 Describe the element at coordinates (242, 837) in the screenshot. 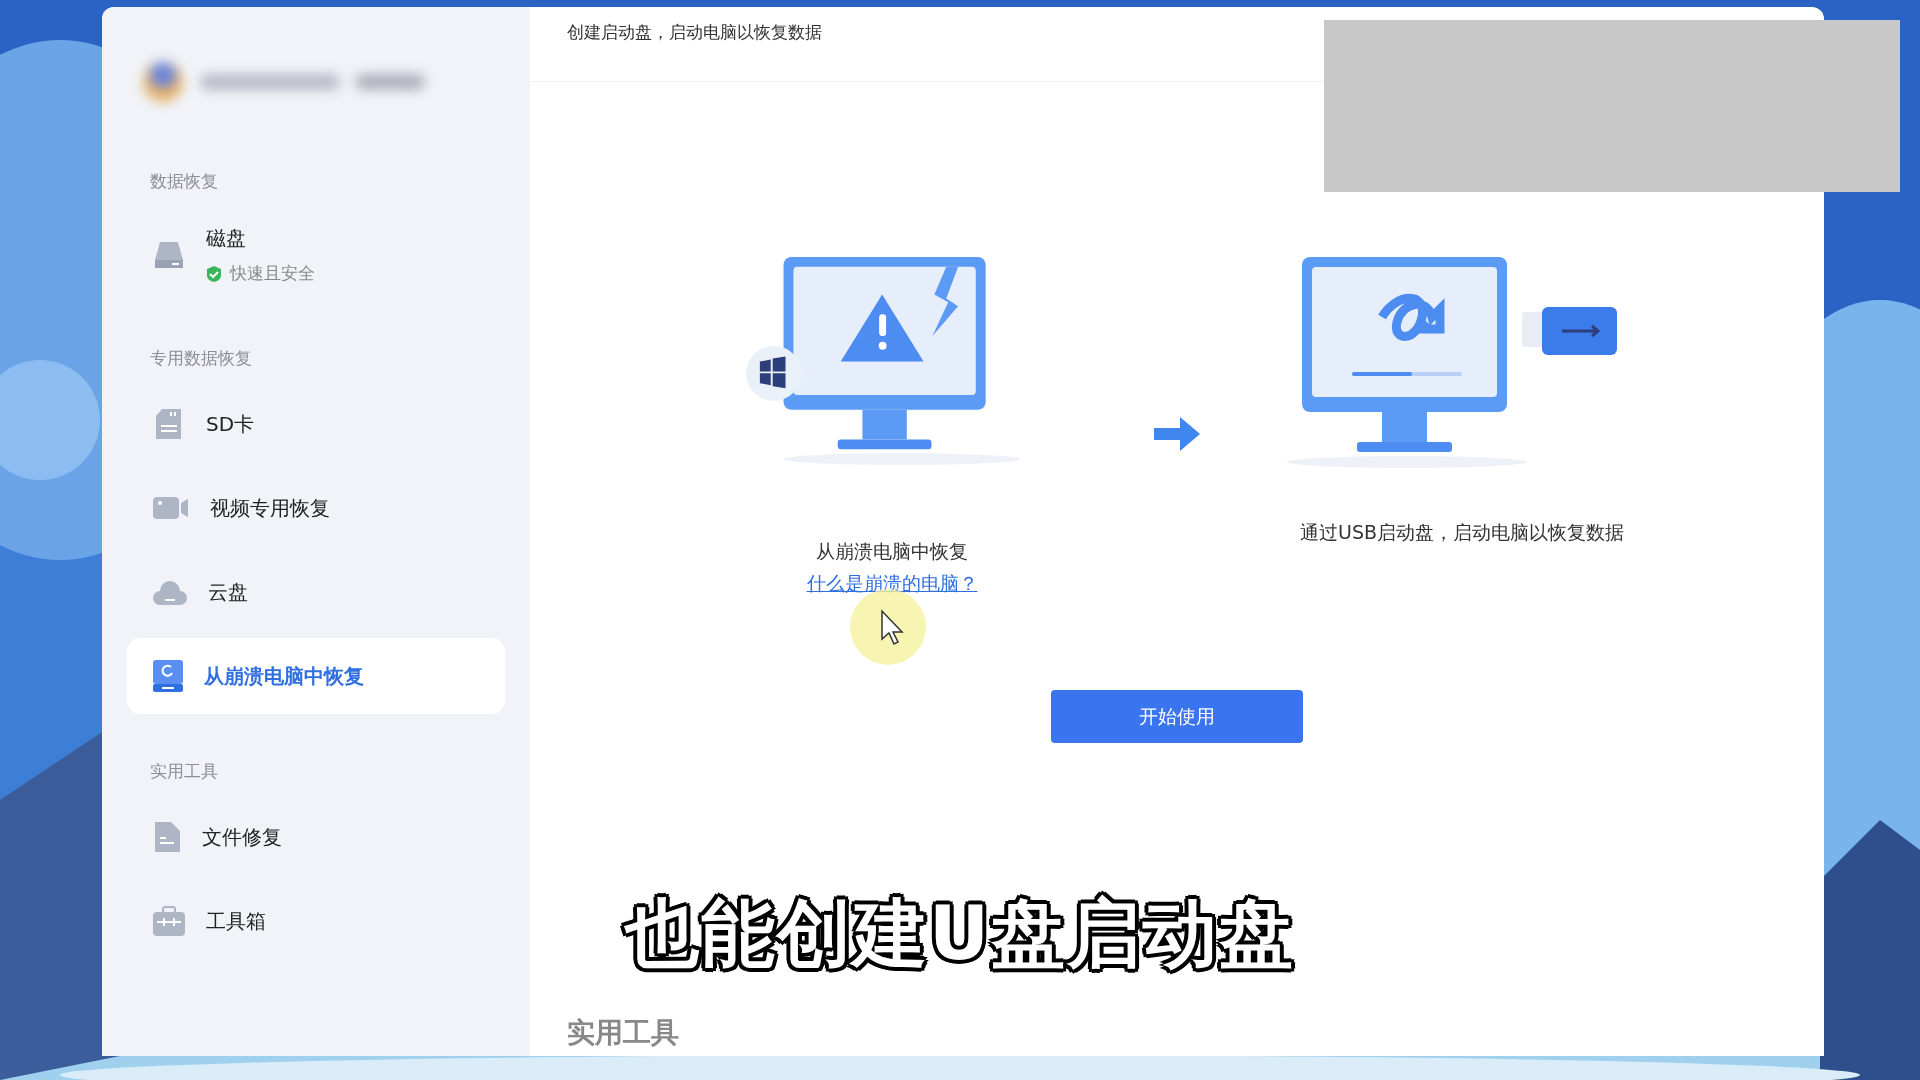

I see `sidebar-item-label: 文件修复` at that location.